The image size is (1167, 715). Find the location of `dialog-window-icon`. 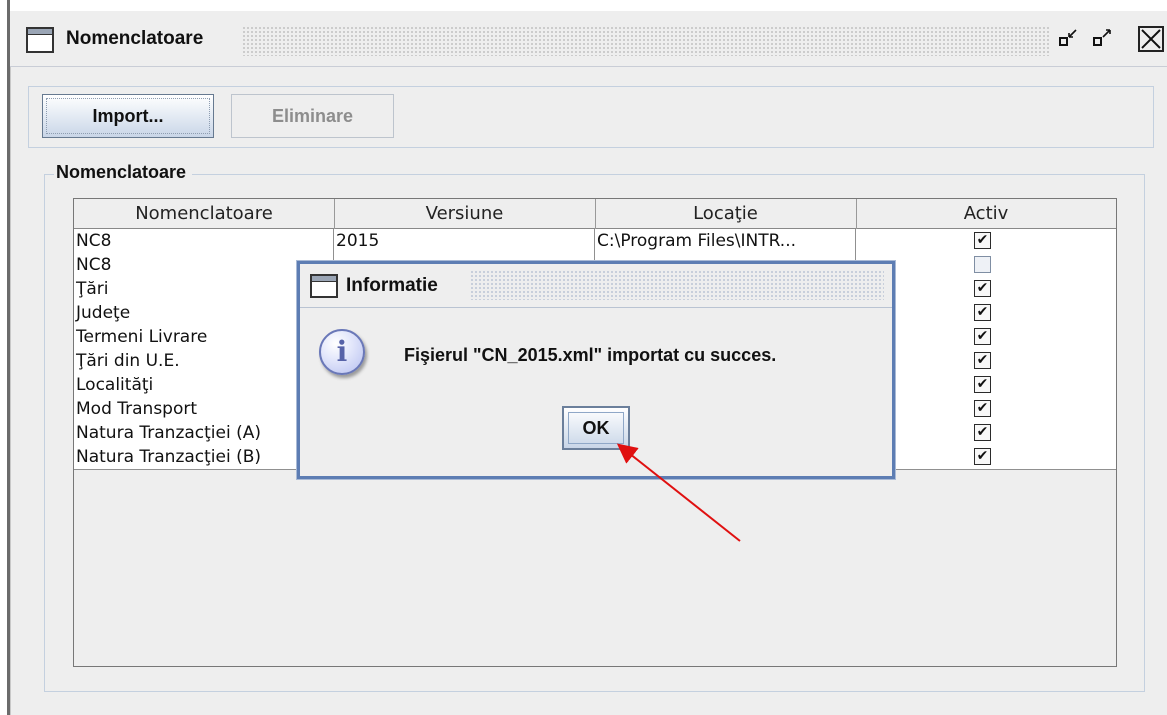

dialog-window-icon is located at coordinates (324, 286).